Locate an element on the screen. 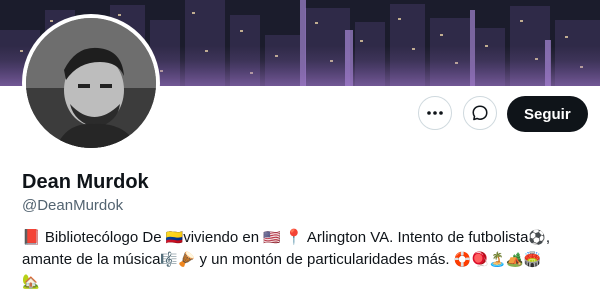 The image size is (600, 293). us-flag-icon: 🇺🇸 is located at coordinates (272, 238).